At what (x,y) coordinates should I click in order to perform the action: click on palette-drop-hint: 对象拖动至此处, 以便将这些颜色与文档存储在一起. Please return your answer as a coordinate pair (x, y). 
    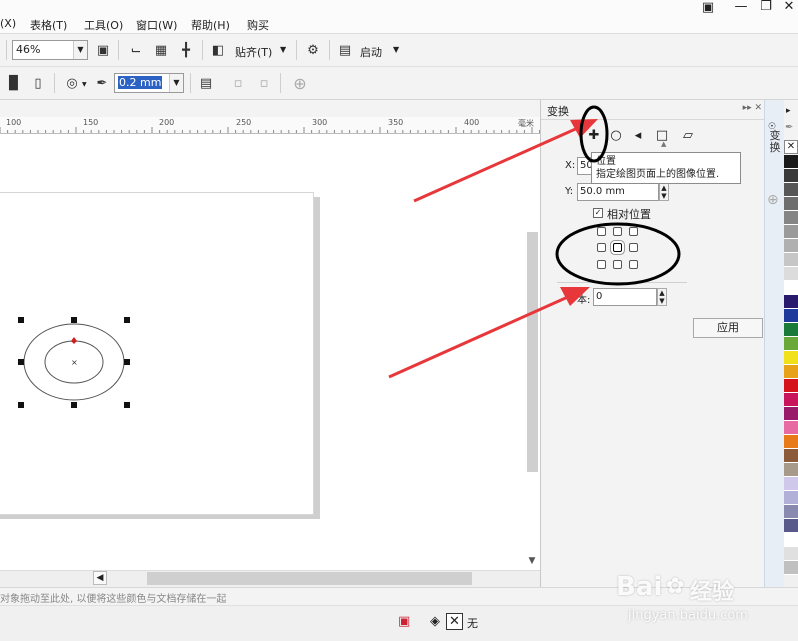
    Looking at the image, I should click on (113, 599).